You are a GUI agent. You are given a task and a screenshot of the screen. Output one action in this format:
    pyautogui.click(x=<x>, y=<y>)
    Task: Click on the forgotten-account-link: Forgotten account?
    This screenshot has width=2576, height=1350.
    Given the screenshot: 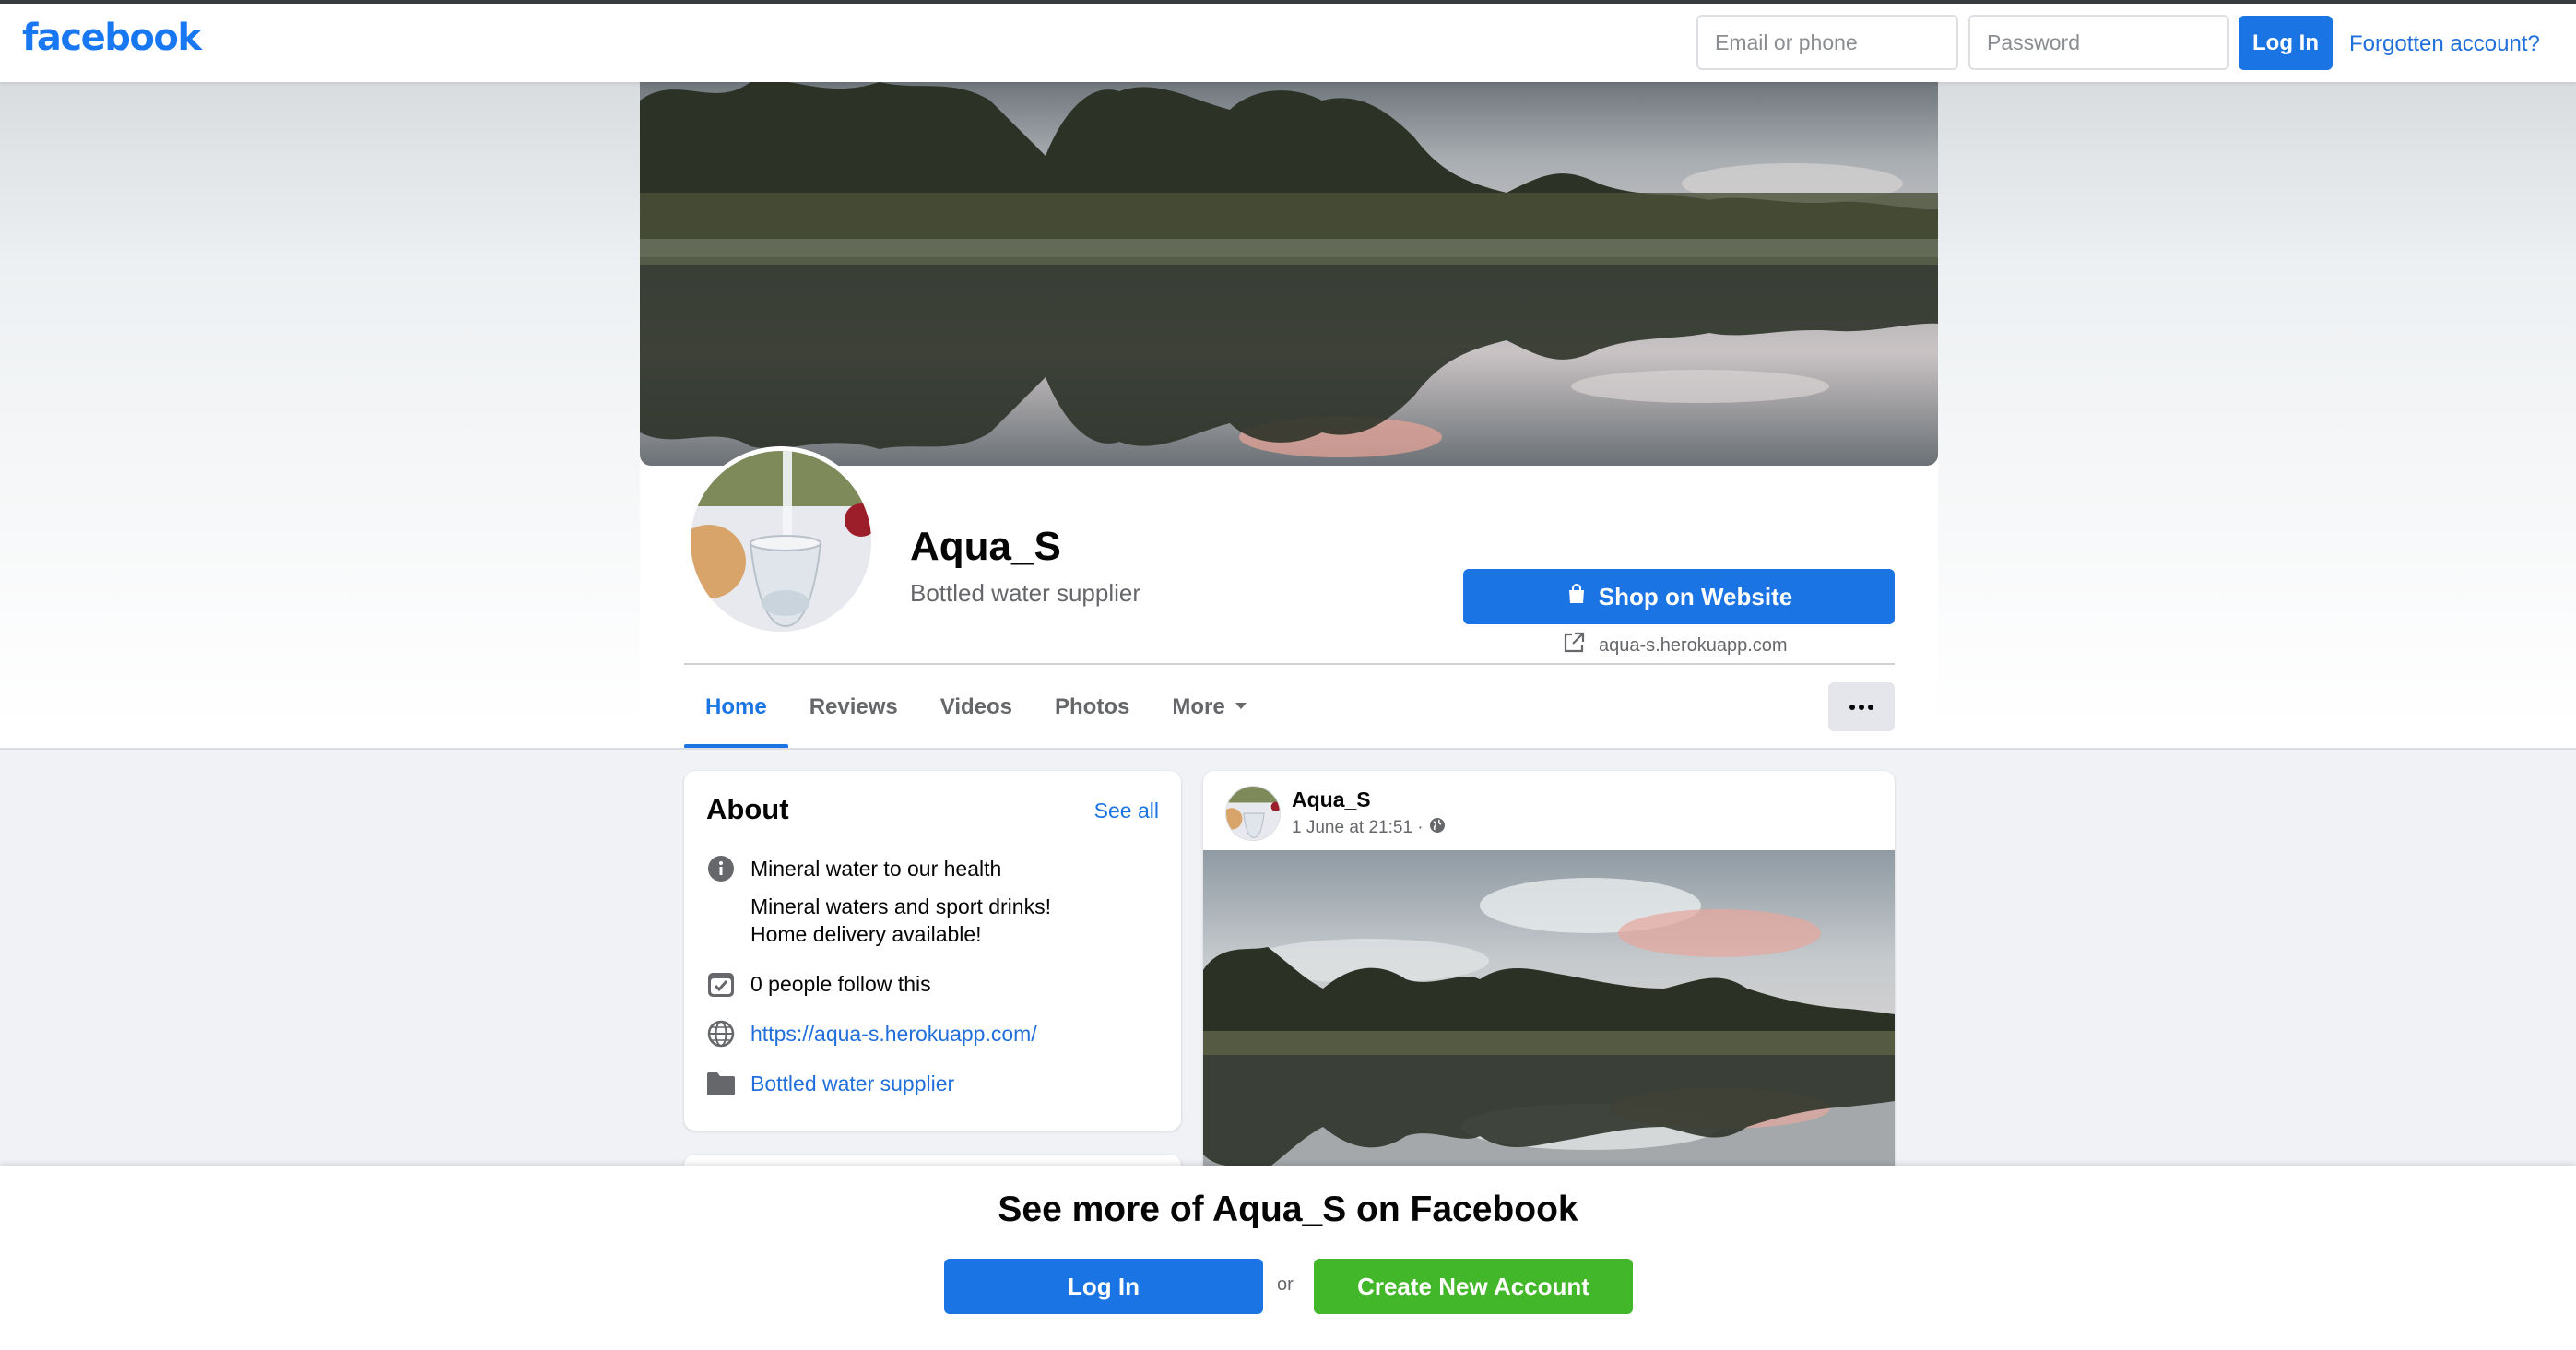 What is the action you would take?
    pyautogui.click(x=2444, y=44)
    